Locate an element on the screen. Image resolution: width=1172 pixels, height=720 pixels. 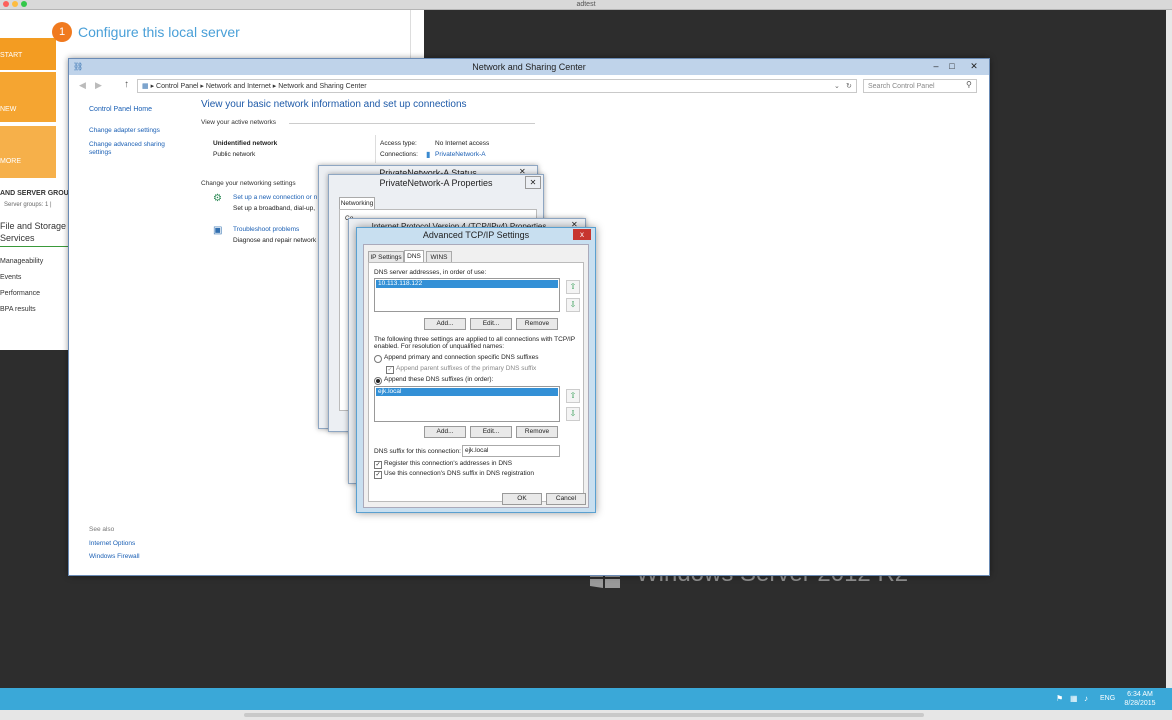
suffix-down-button: ⇩ is located at coordinates (573, 414).